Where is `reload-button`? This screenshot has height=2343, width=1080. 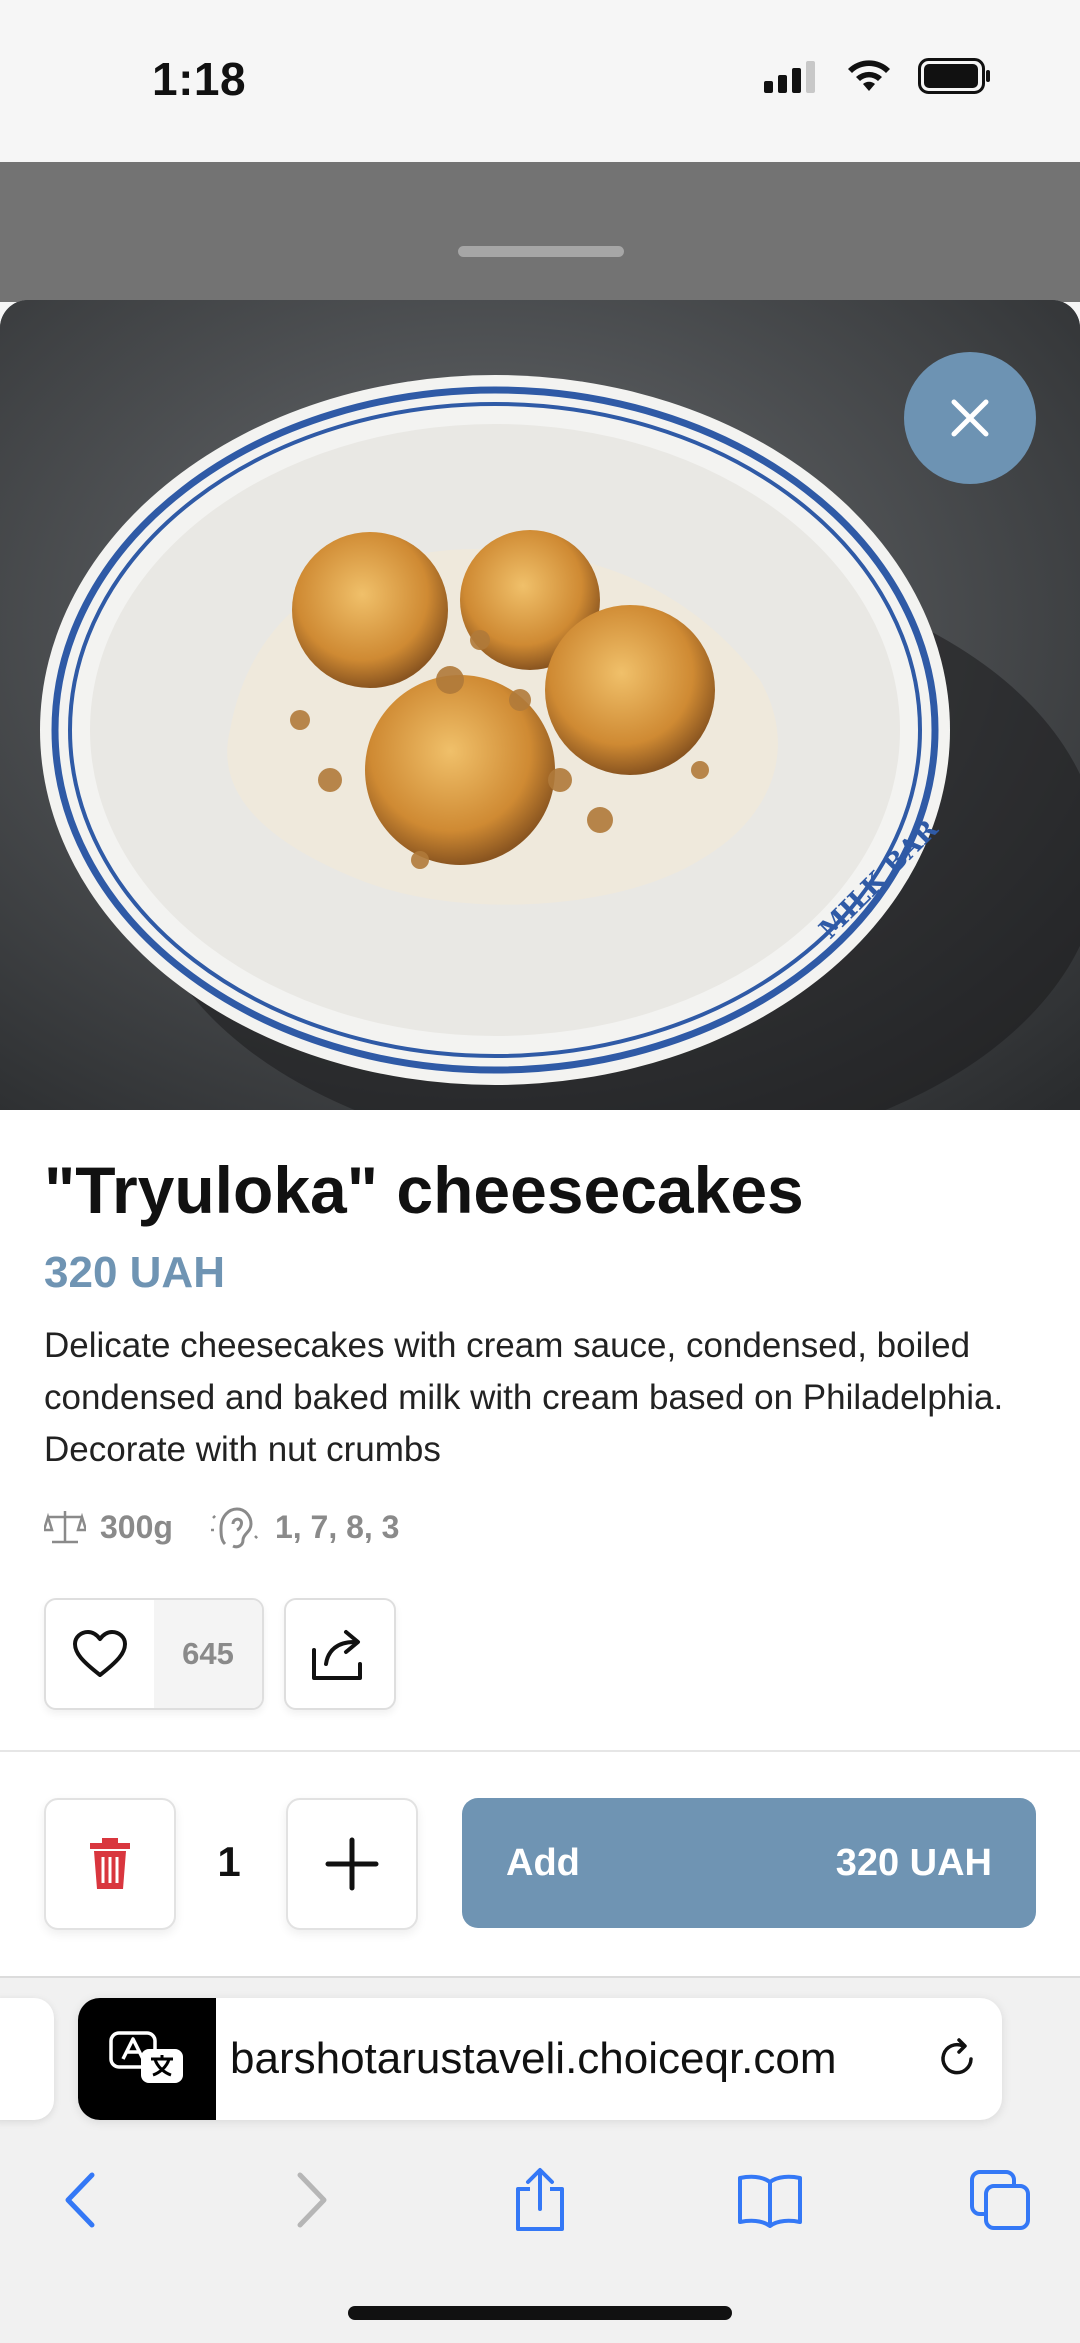 reload-button is located at coordinates (957, 2059).